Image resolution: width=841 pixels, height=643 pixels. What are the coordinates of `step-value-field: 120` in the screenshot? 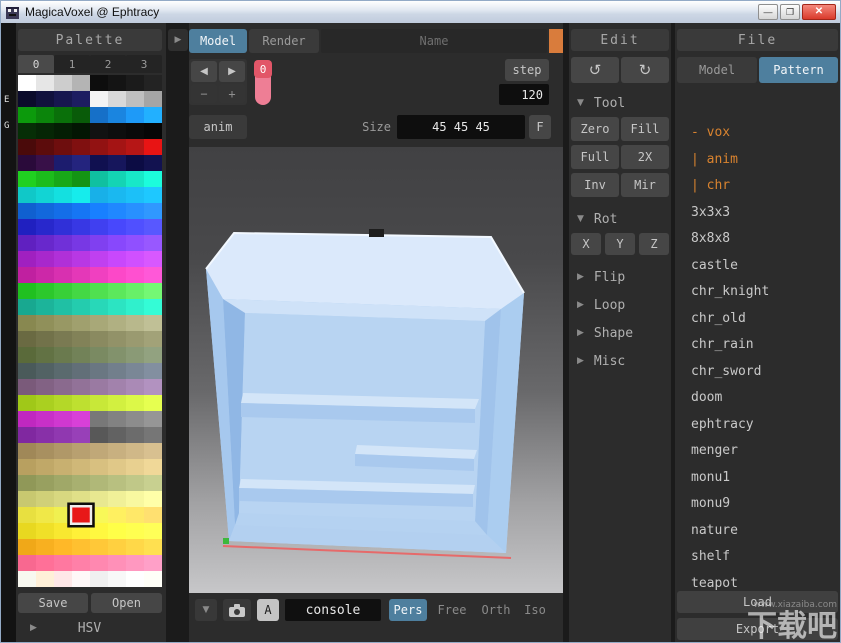 It's located at (524, 94).